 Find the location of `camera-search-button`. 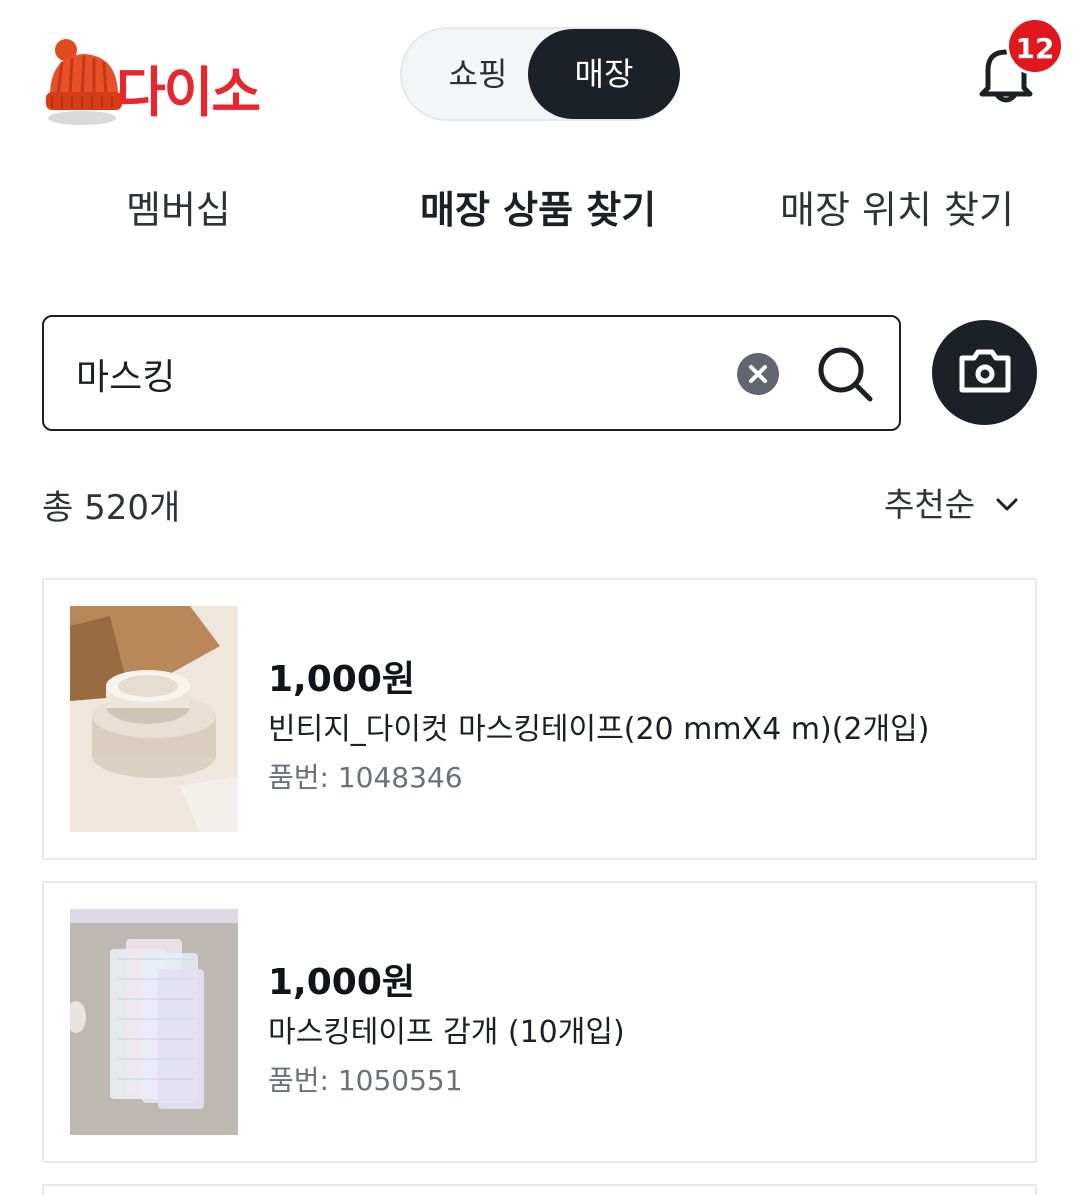

camera-search-button is located at coordinates (984, 372).